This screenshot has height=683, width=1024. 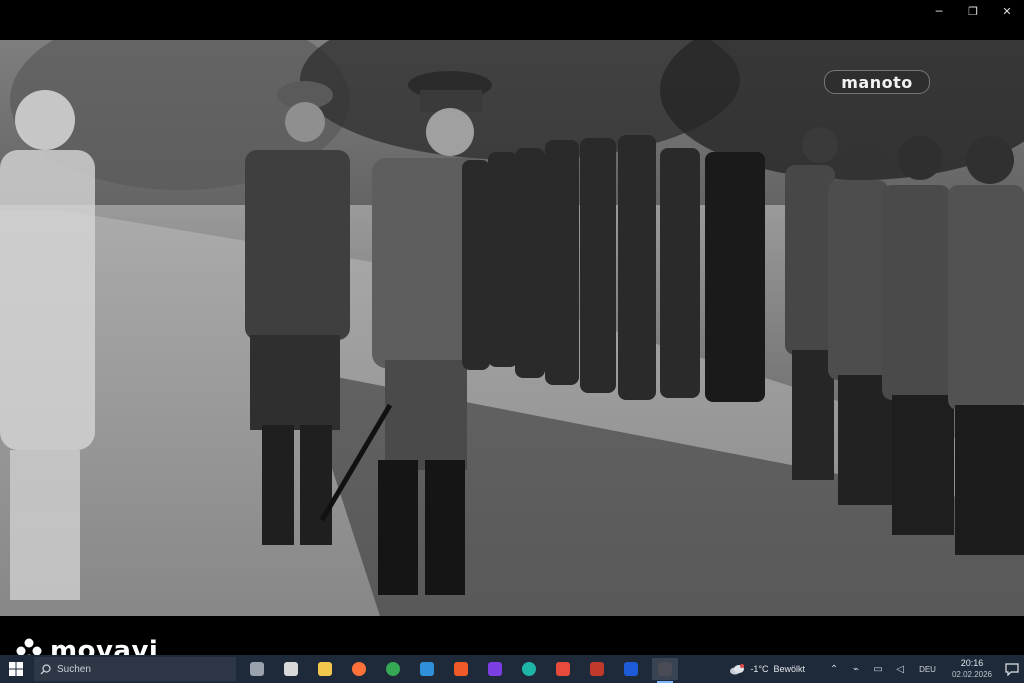 I want to click on start-button, so click(x=16, y=669).